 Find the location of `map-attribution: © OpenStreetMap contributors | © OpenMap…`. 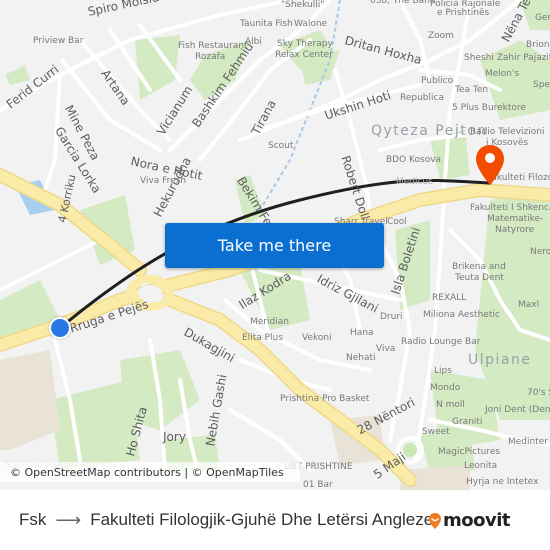

map-attribution: © OpenStreetMap contributors | © OpenMap… is located at coordinates (150, 472).